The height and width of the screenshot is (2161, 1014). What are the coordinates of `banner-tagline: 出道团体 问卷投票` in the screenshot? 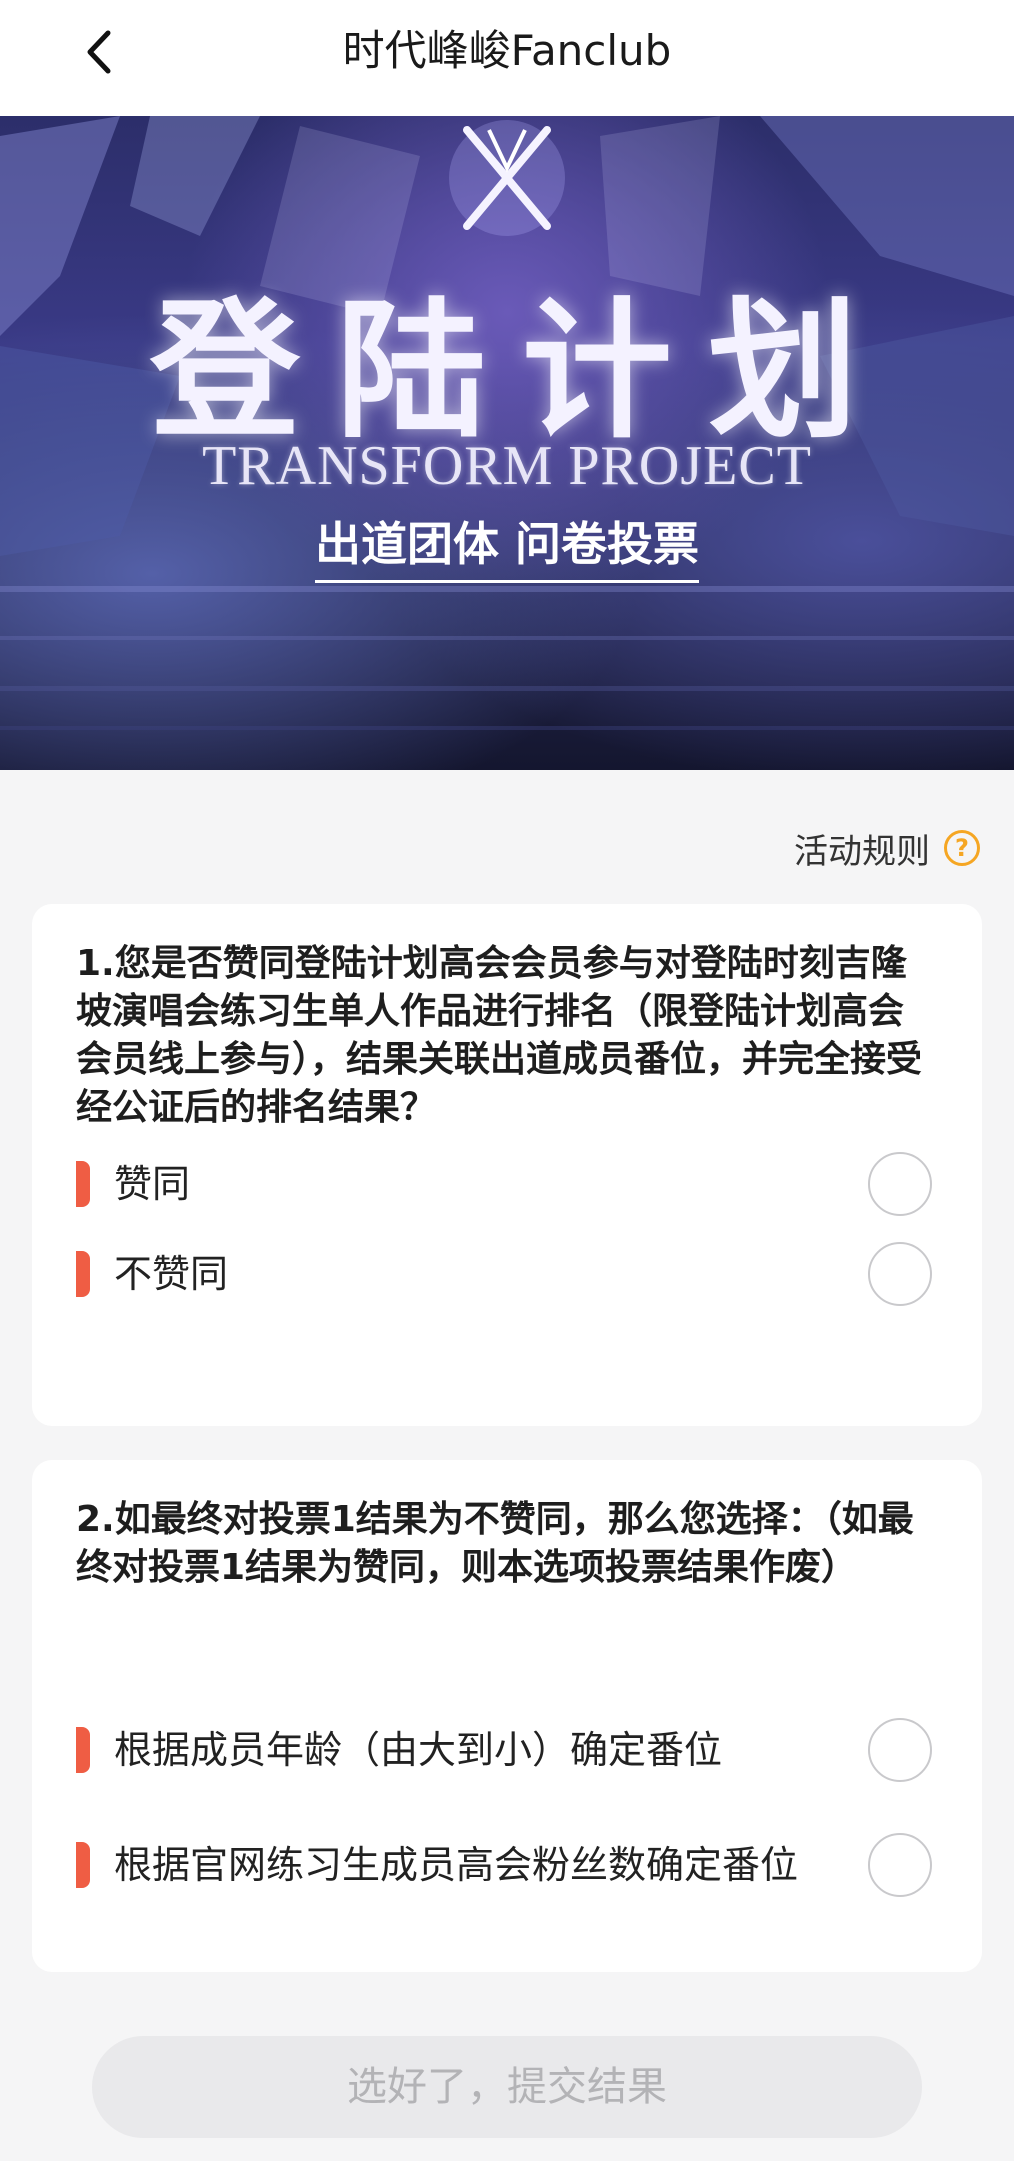 It's located at (507, 548).